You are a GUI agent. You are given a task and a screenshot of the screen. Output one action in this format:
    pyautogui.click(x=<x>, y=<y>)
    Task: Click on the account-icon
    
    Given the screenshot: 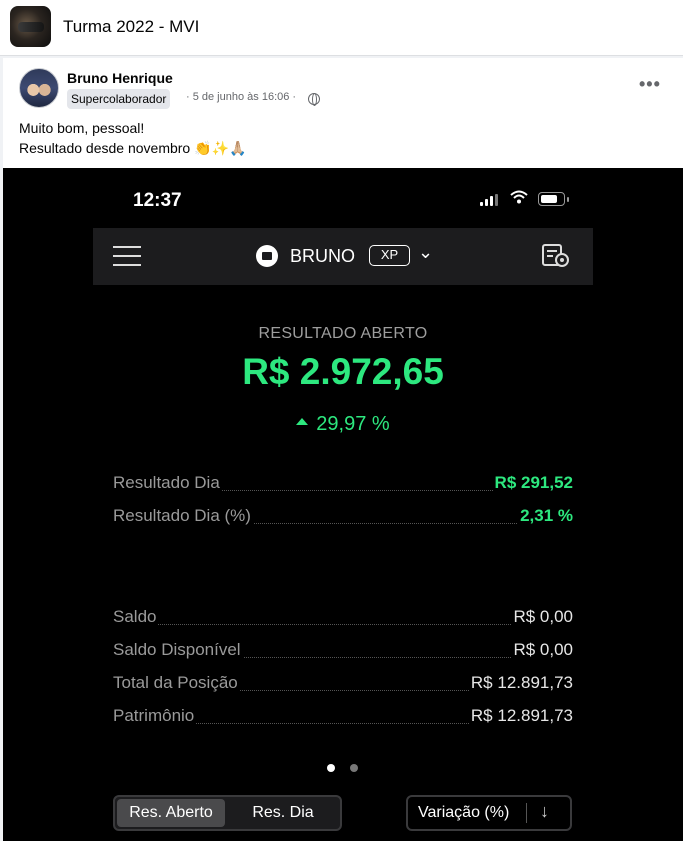 What is the action you would take?
    pyautogui.click(x=267, y=256)
    